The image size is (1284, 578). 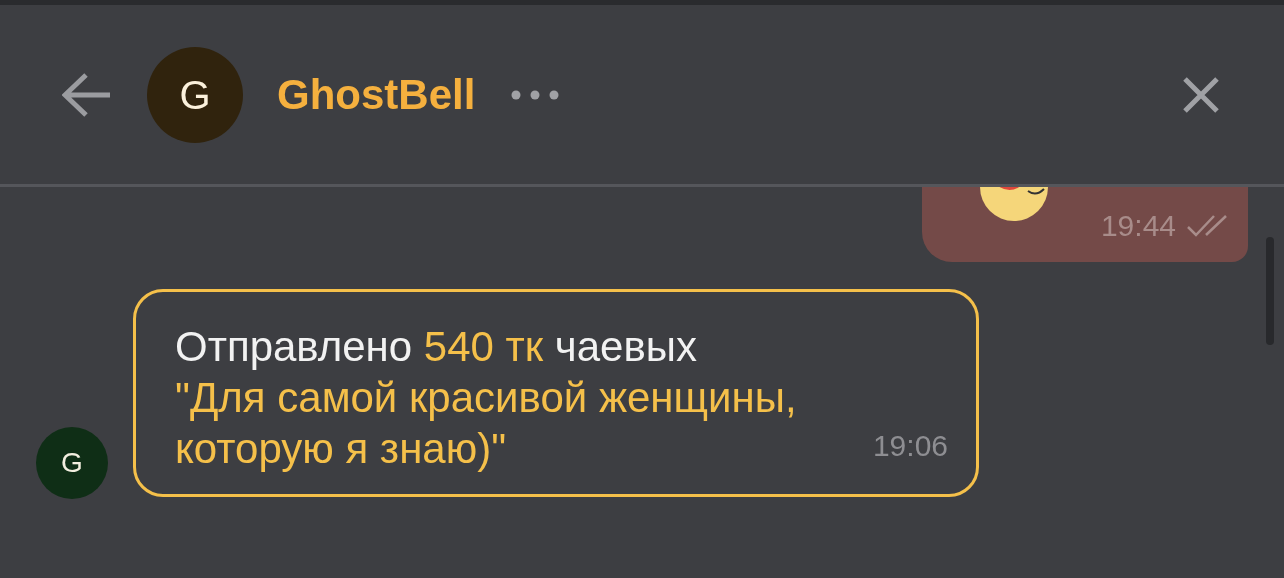 What do you see at coordinates (436, 347) in the screenshot?
I see `tip-message-text: Отправлено 540 тк чаевых` at bounding box center [436, 347].